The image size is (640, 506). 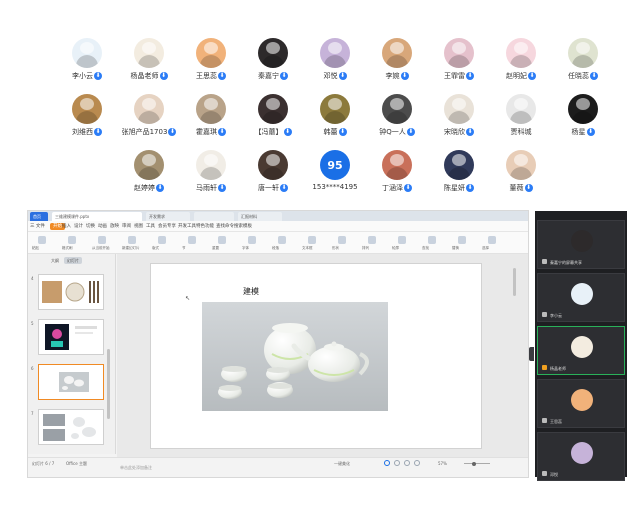 What do you see at coordinates (273, 64) in the screenshot?
I see `participant-tile: 秦嘉宁 ⬇` at bounding box center [273, 64].